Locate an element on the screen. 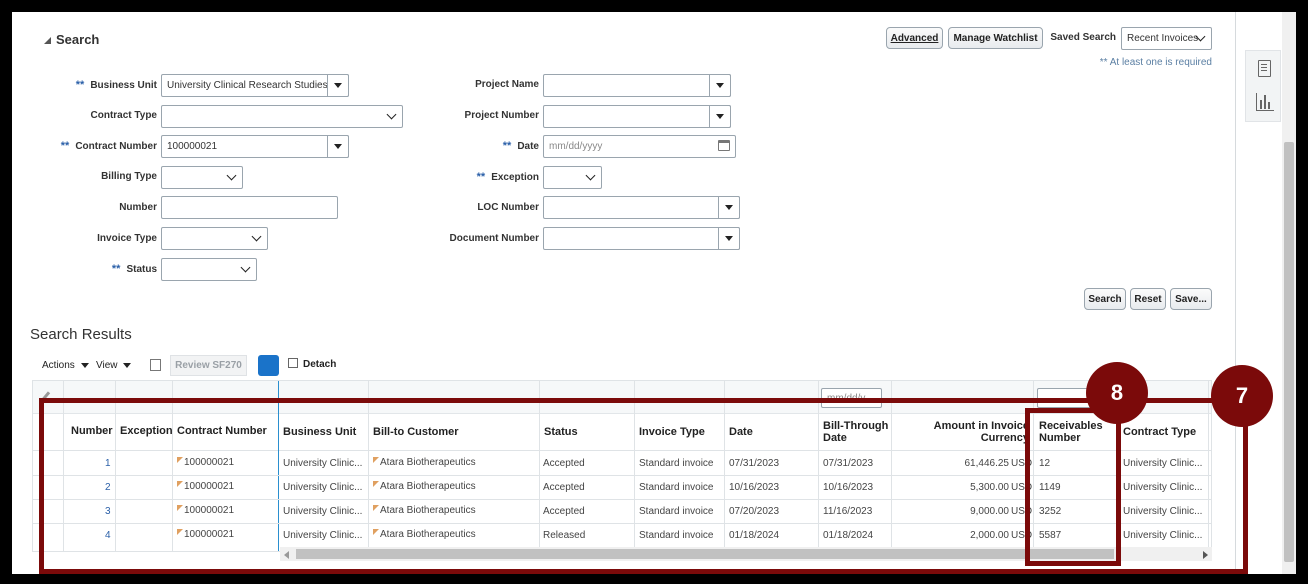 The width and height of the screenshot is (1308, 584). document-icon is located at coordinates (1264, 68).